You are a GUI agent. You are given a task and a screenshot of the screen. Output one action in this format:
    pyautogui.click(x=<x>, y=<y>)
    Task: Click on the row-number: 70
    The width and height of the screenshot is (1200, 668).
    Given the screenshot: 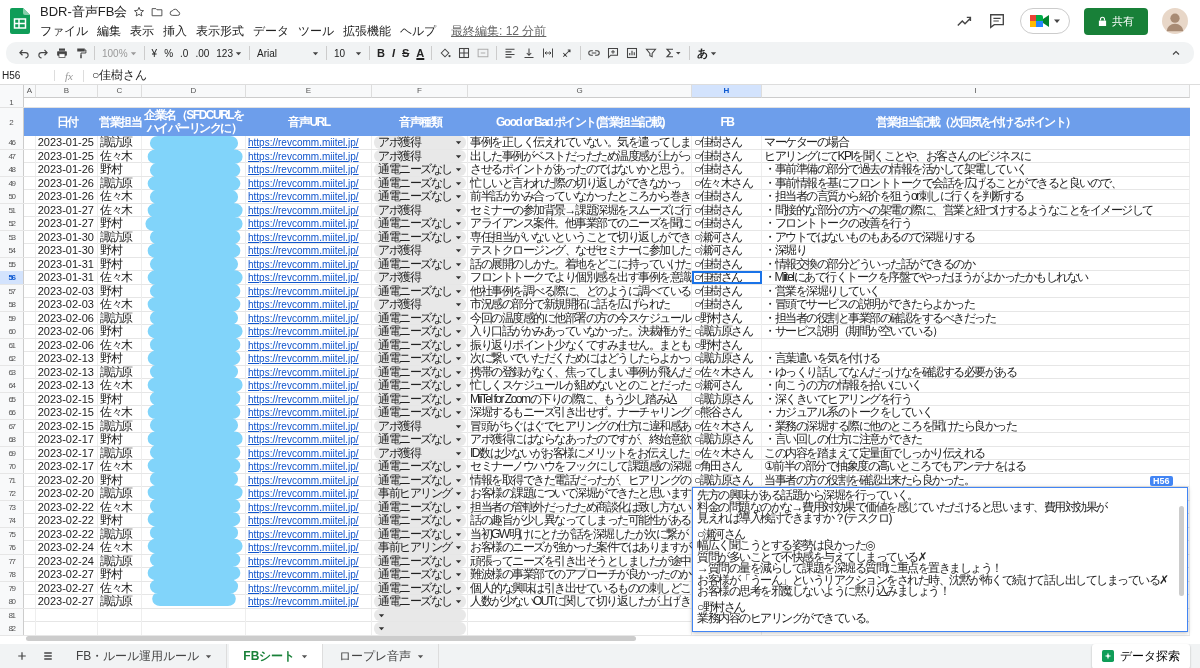 What is the action you would take?
    pyautogui.click(x=12, y=466)
    